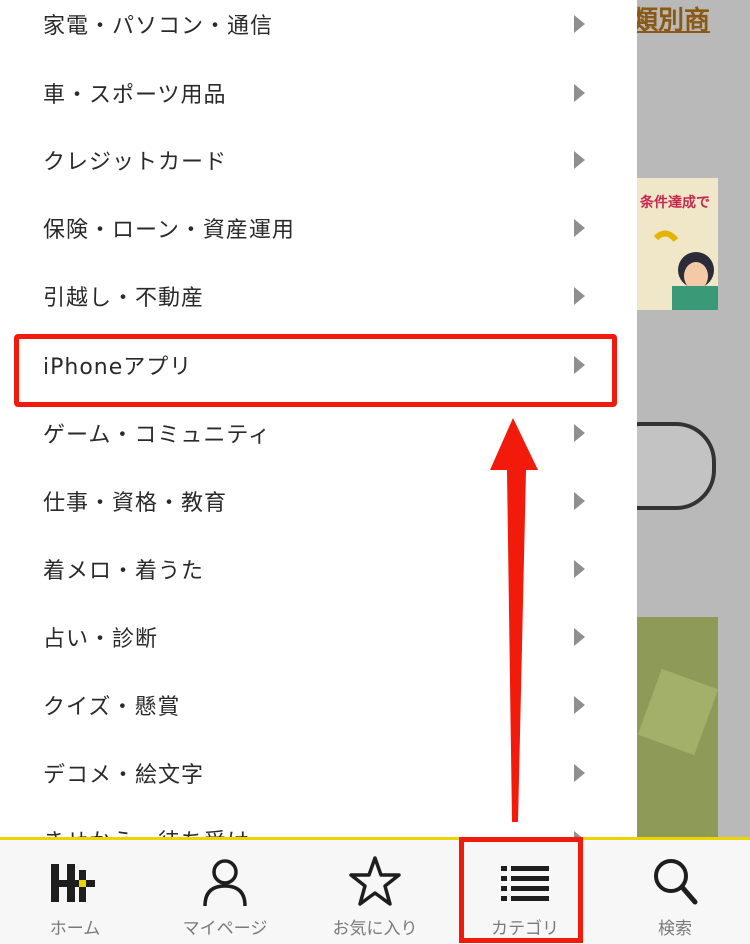 This screenshot has width=750, height=944. What do you see at coordinates (318, 773) in the screenshot?
I see `menu-item-decome: デコメ・絵文字` at bounding box center [318, 773].